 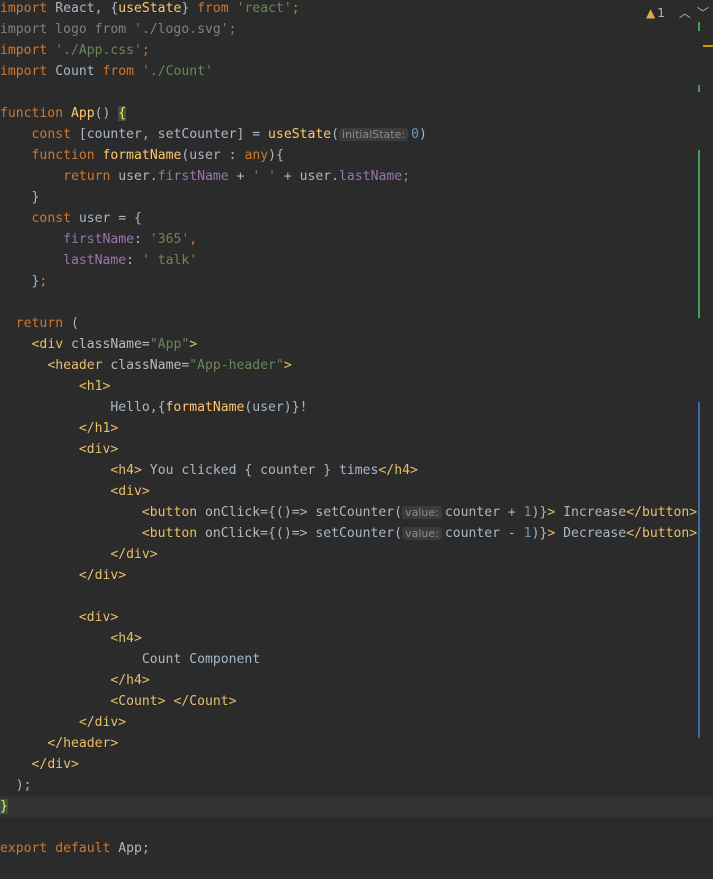 I want to click on code-line: <h1>, so click(x=94, y=386).